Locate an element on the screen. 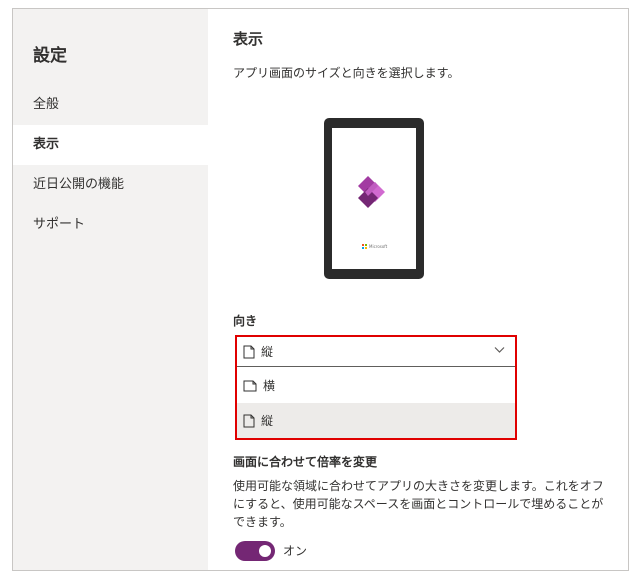  sidebar-item-general: 全般 is located at coordinates (110, 105).